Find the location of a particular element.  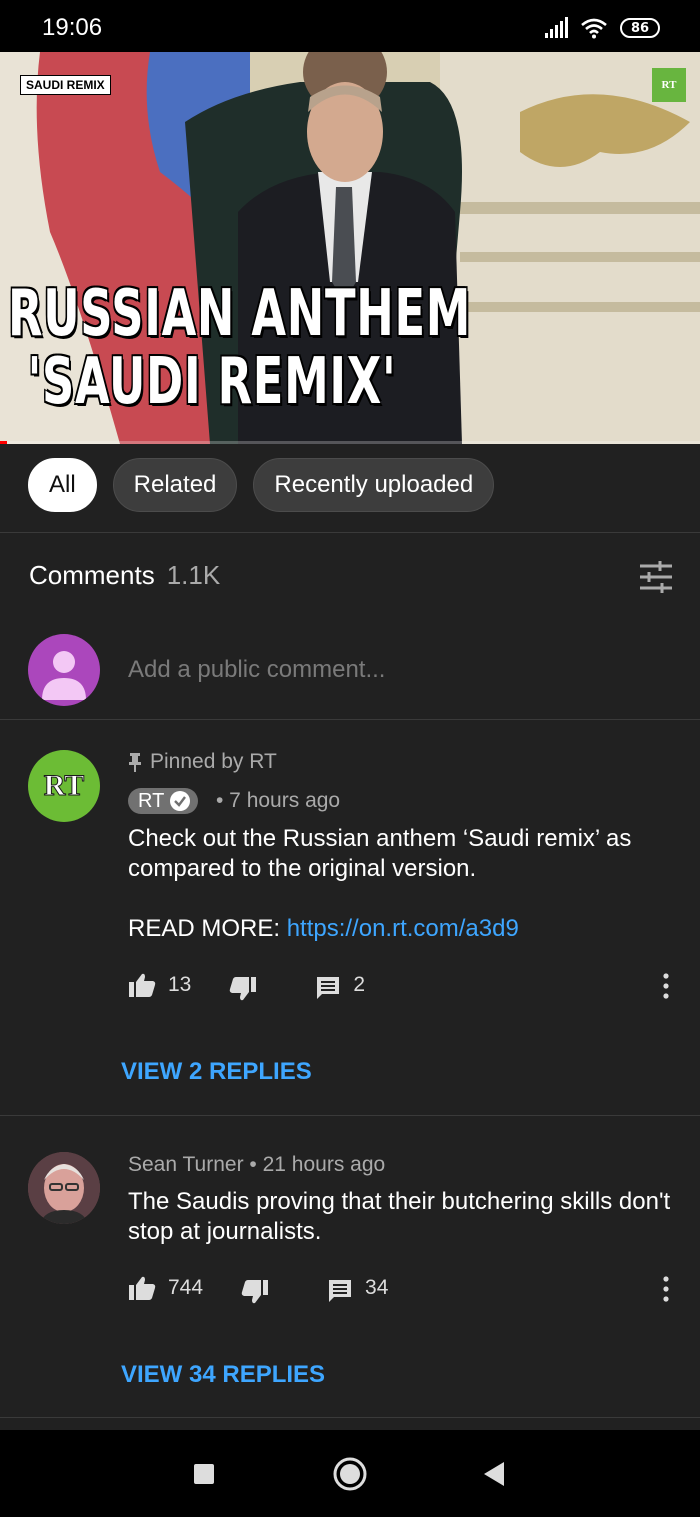

pinned-label: Pinned by RT is located at coordinates (202, 762).